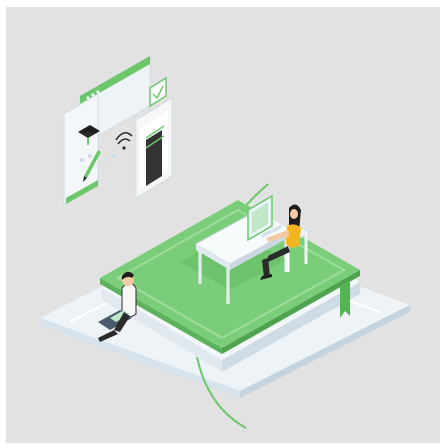  I want to click on ui-panel-icon, so click(81, 149).